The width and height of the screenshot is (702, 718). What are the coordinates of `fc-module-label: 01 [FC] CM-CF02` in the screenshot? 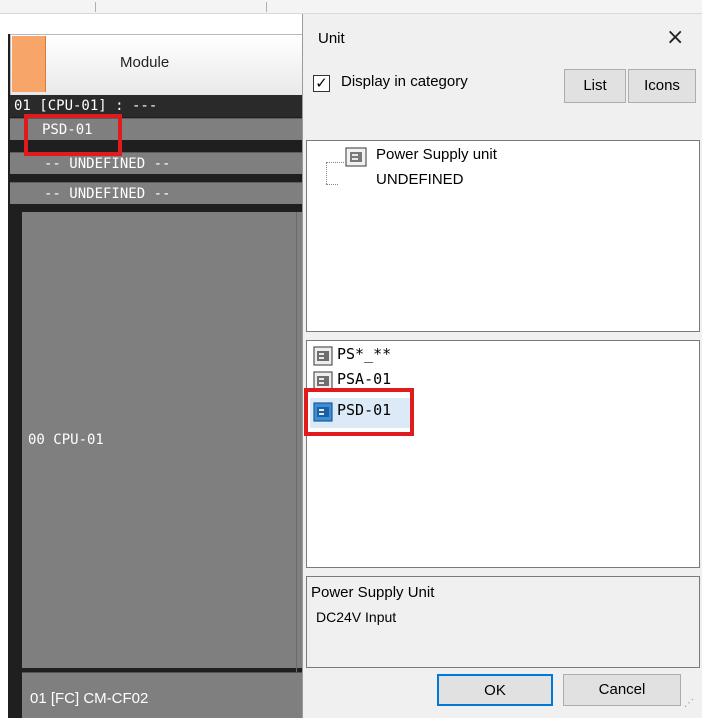 It's located at (89, 698).